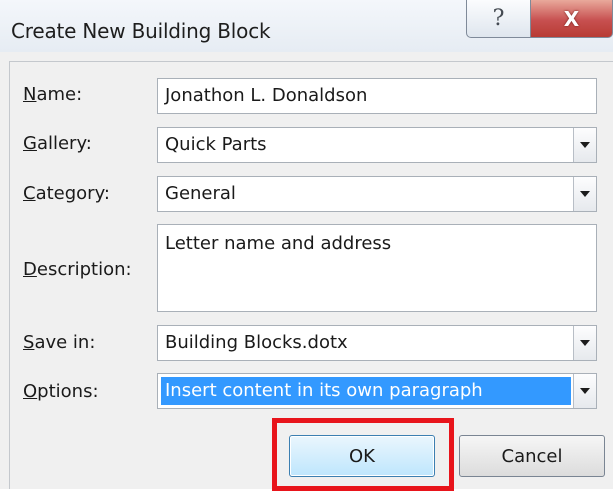  Describe the element at coordinates (256, 342) in the screenshot. I see `save-in-value: Building Blocks.dotx` at that location.